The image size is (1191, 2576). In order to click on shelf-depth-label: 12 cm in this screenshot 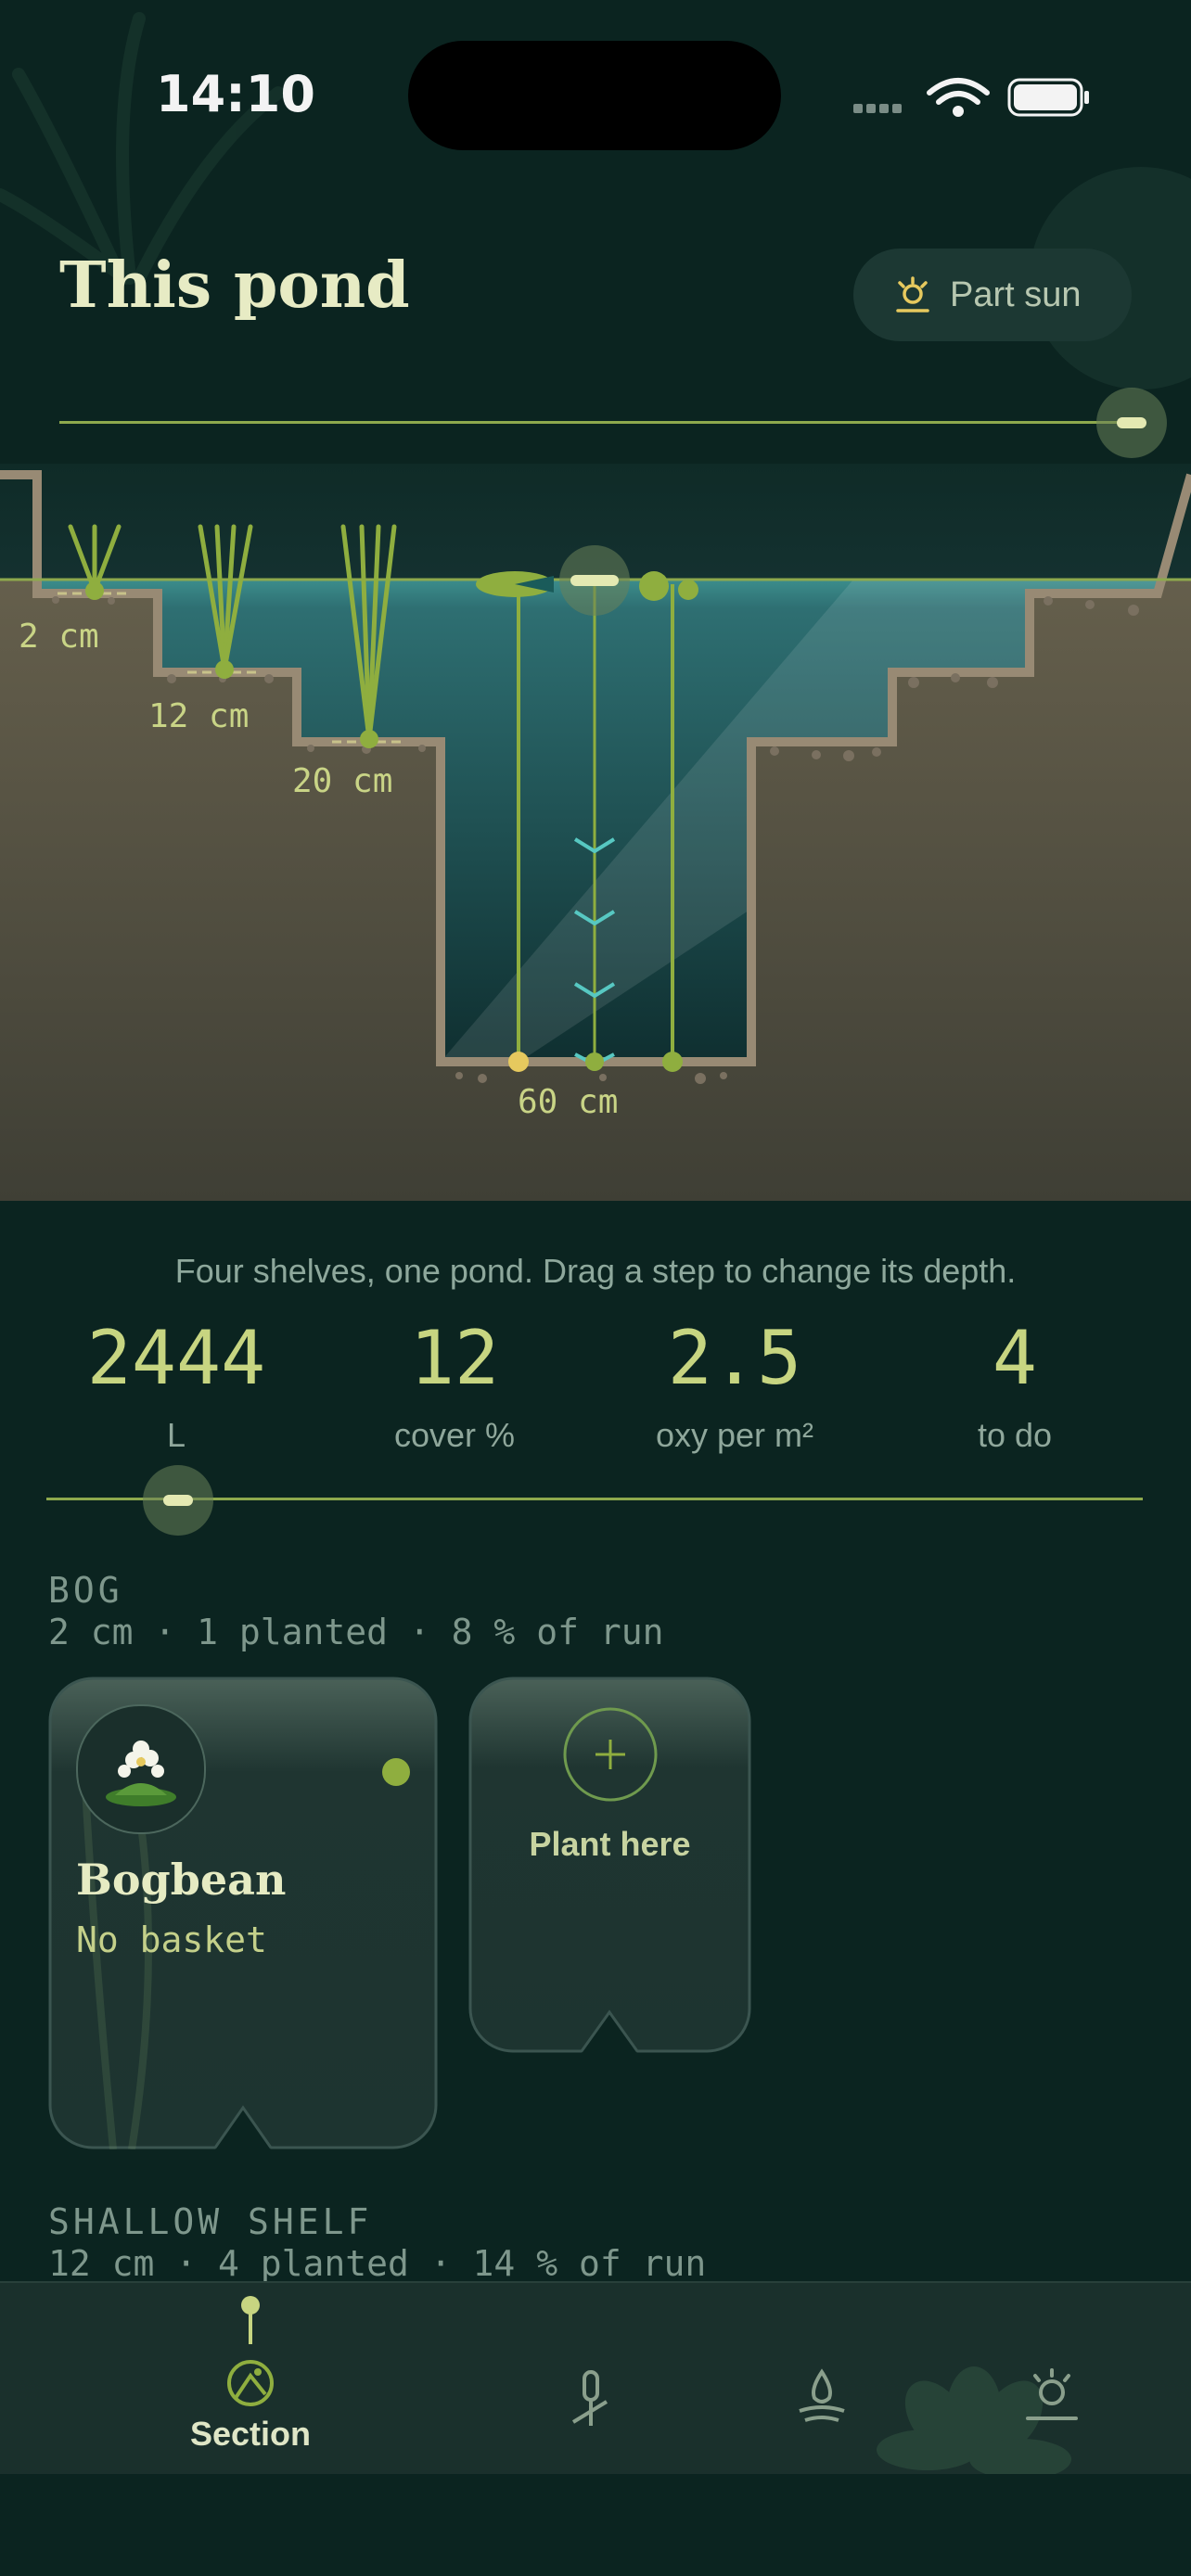, I will do `click(199, 716)`.